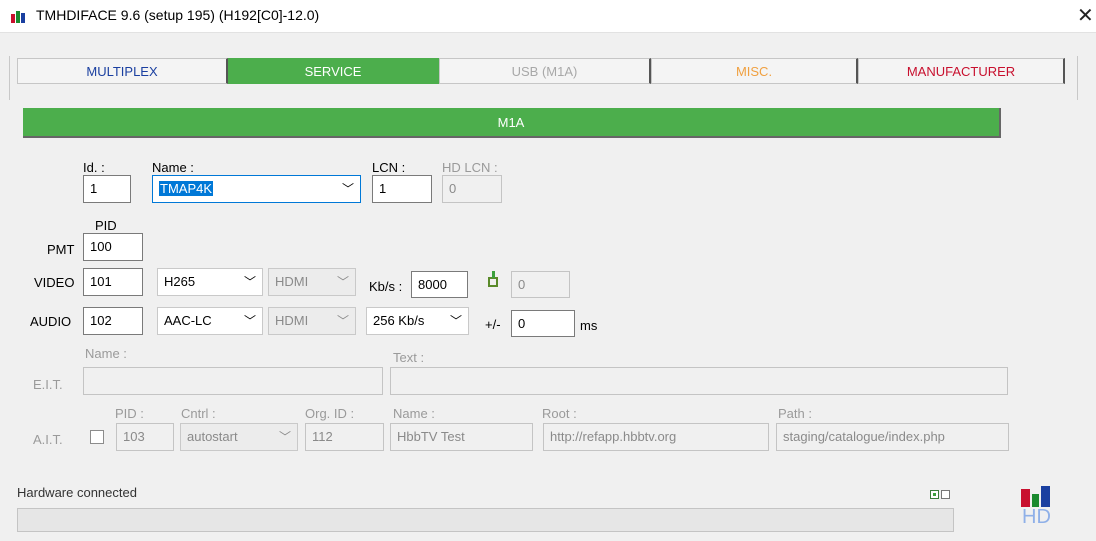 Image resolution: width=1096 pixels, height=541 pixels. I want to click on tab-service: SERVICE, so click(333, 71).